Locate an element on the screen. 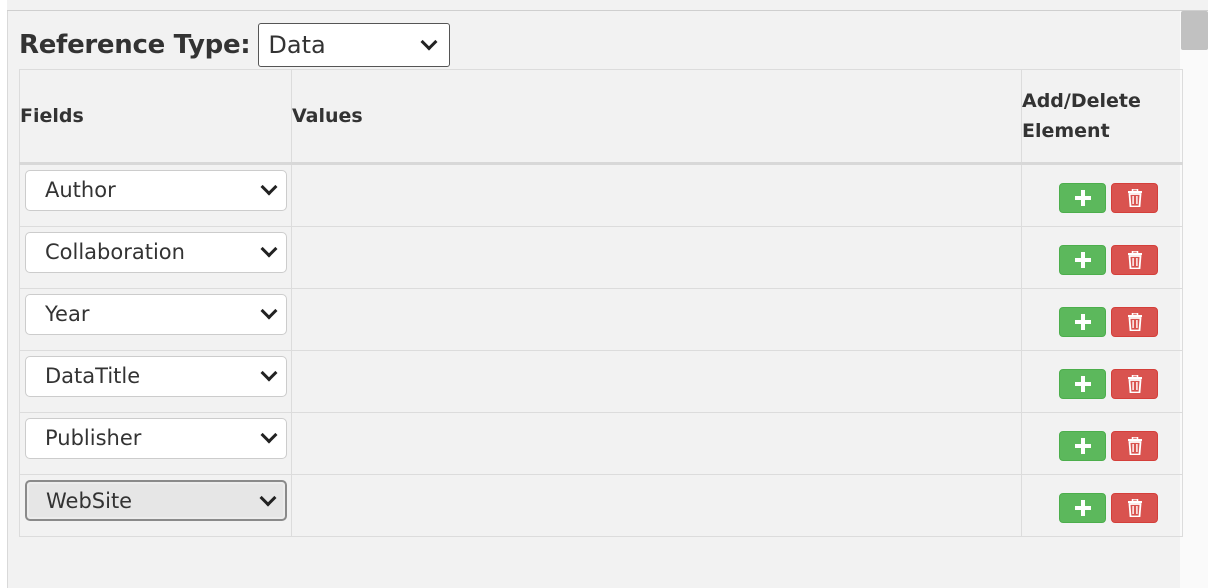 Image resolution: width=1208 pixels, height=588 pixels. field-select-value: Author is located at coordinates (80, 190).